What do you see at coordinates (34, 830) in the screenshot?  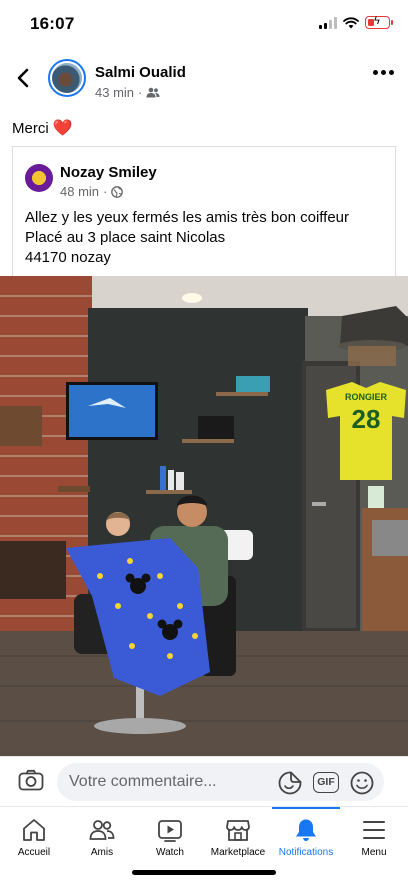 I see `home-icon` at bounding box center [34, 830].